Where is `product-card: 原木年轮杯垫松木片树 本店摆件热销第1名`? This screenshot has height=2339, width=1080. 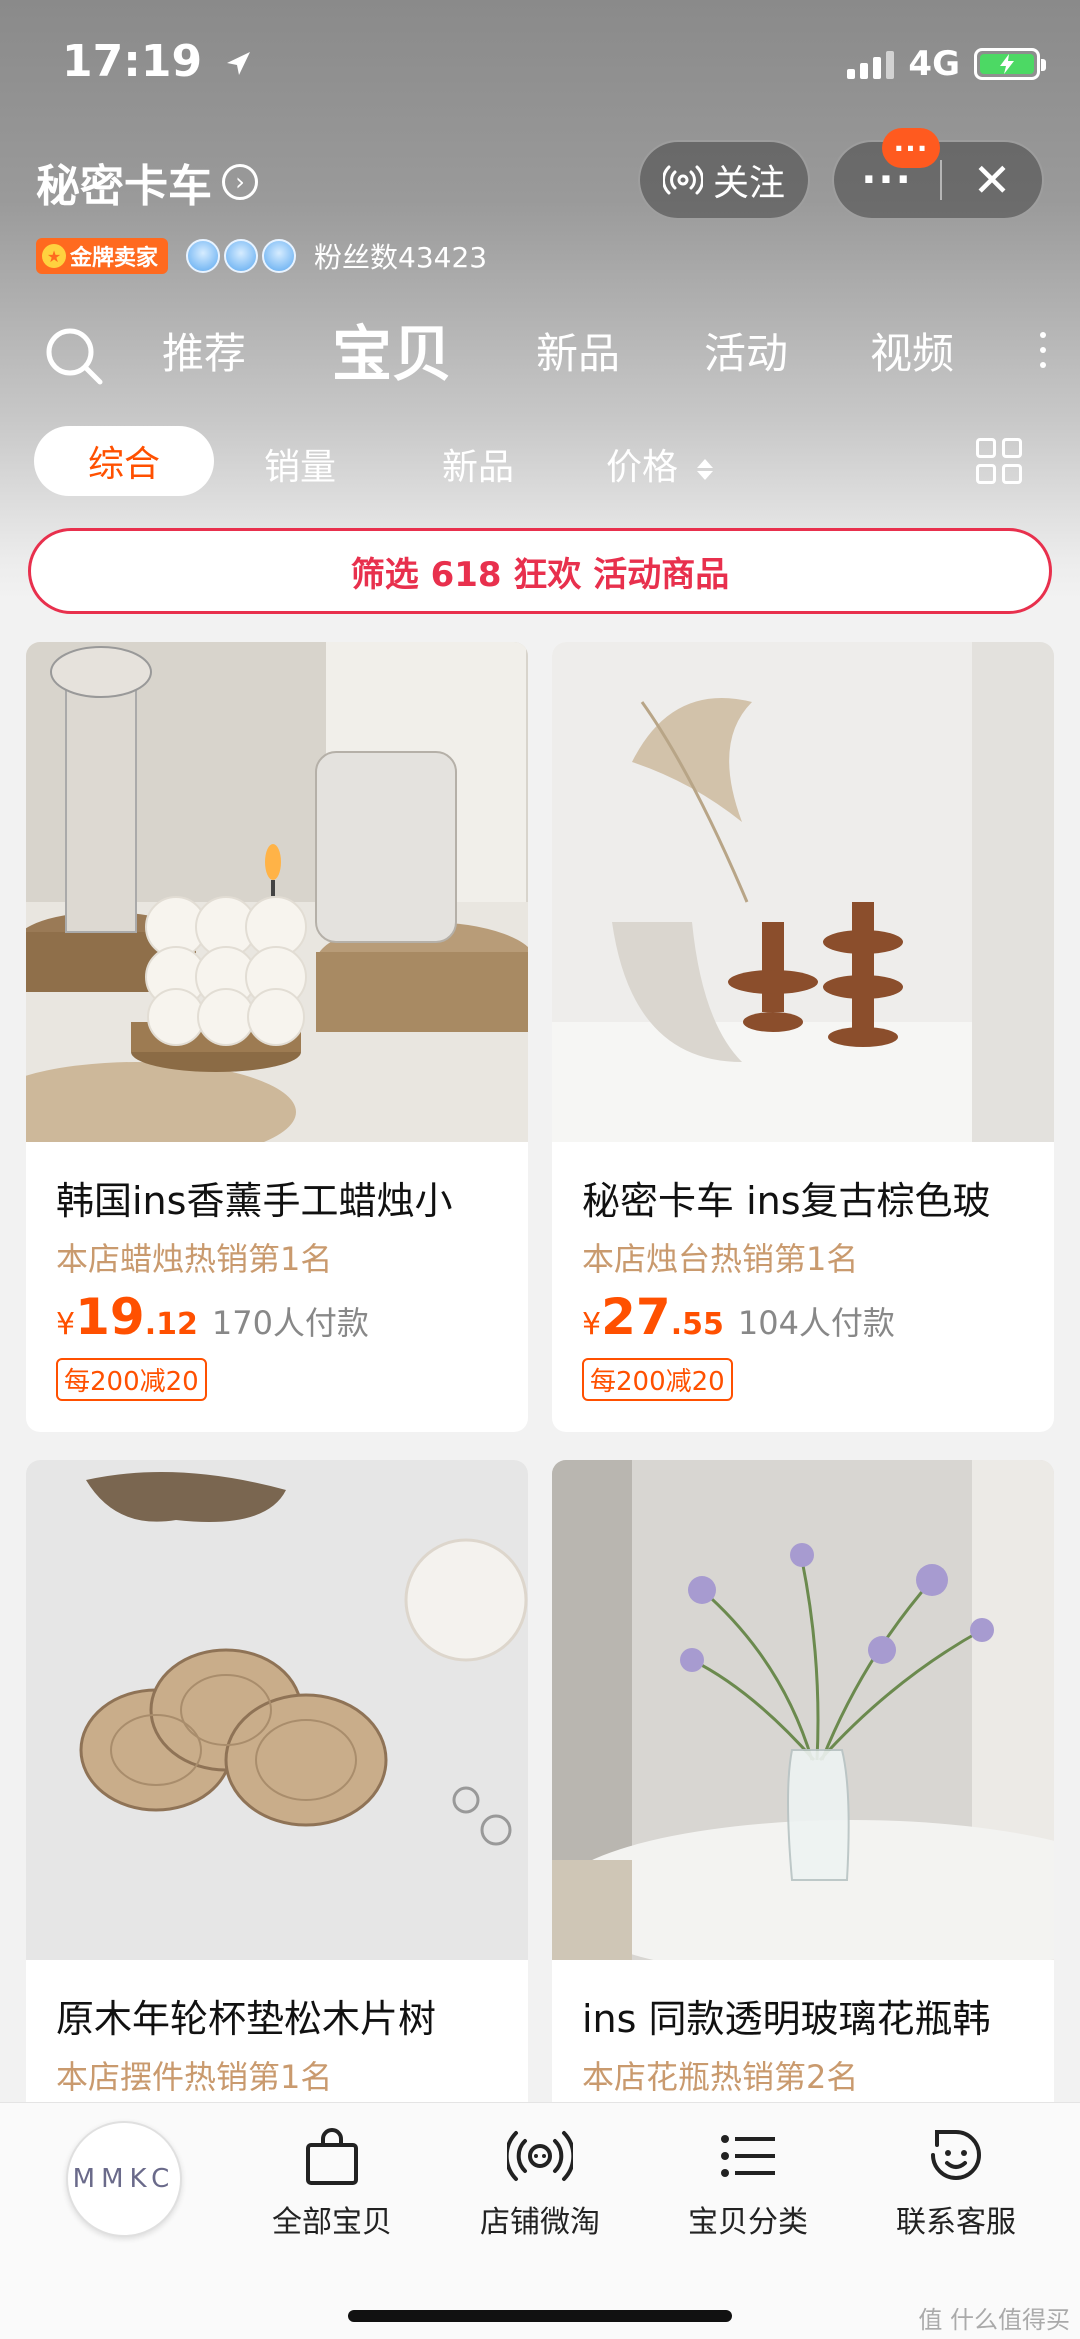
product-card: 原木年轮杯垫松木片树 本店摆件热销第1名 is located at coordinates (277, 1810).